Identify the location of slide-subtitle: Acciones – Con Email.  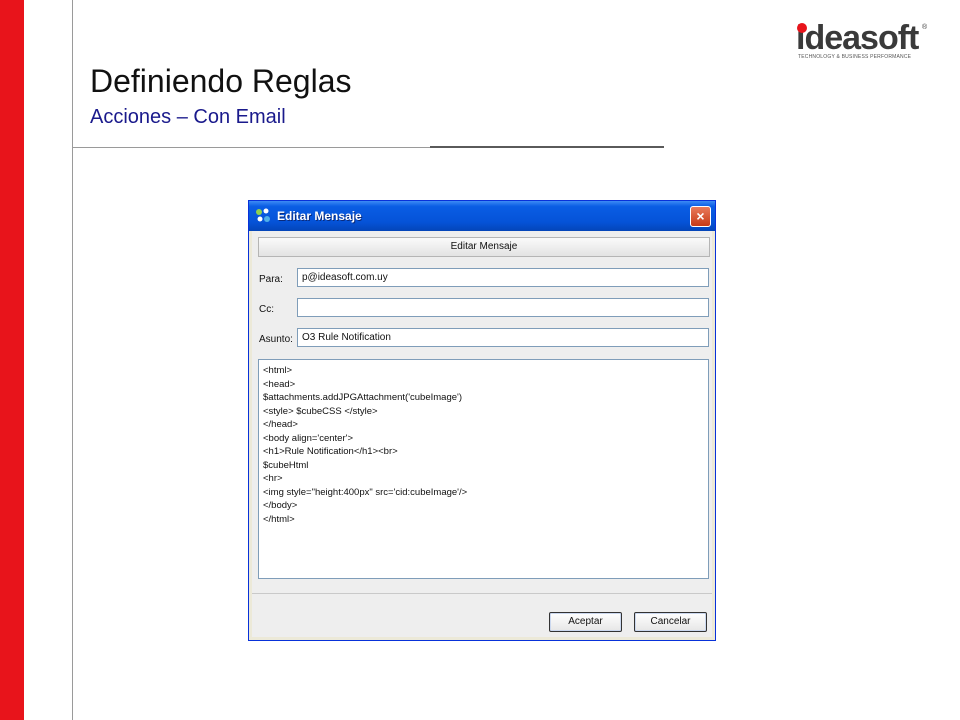
(188, 117).